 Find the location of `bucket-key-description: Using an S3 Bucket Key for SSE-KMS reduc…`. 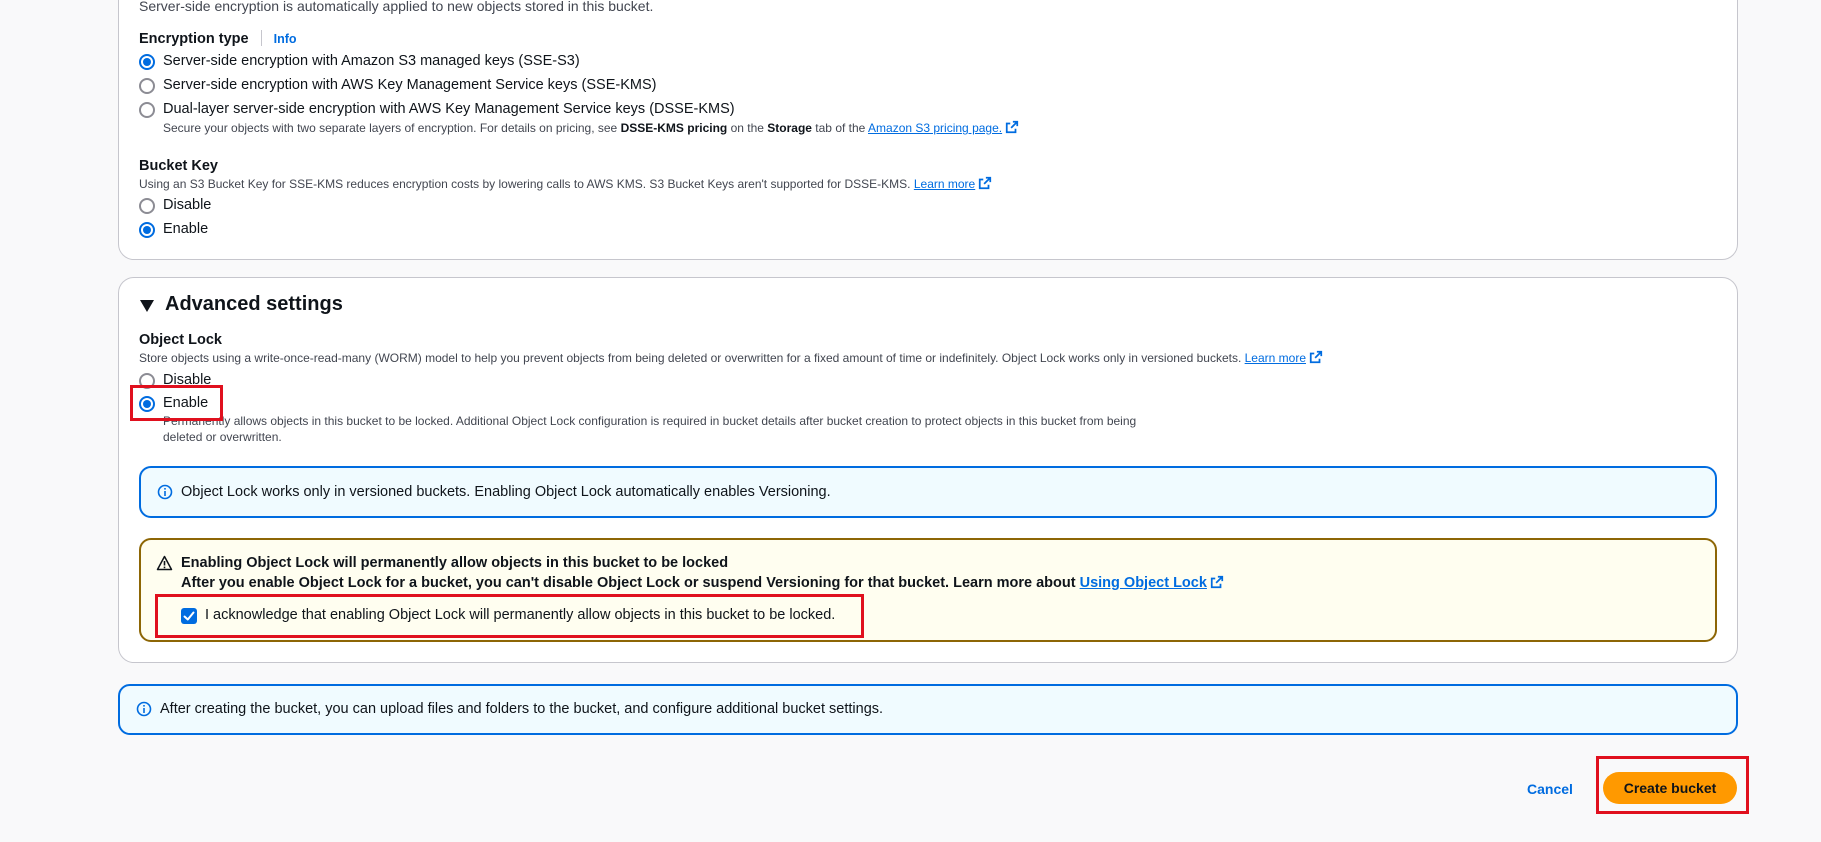

bucket-key-description: Using an S3 Bucket Key for SSE-KMS reduc… is located at coordinates (565, 183).